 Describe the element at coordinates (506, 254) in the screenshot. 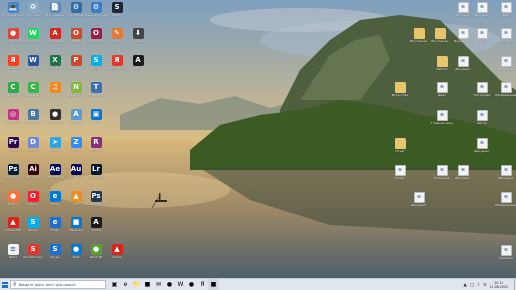

I see `recycle-bin-right-shortcut: ≡ Корзина` at that location.